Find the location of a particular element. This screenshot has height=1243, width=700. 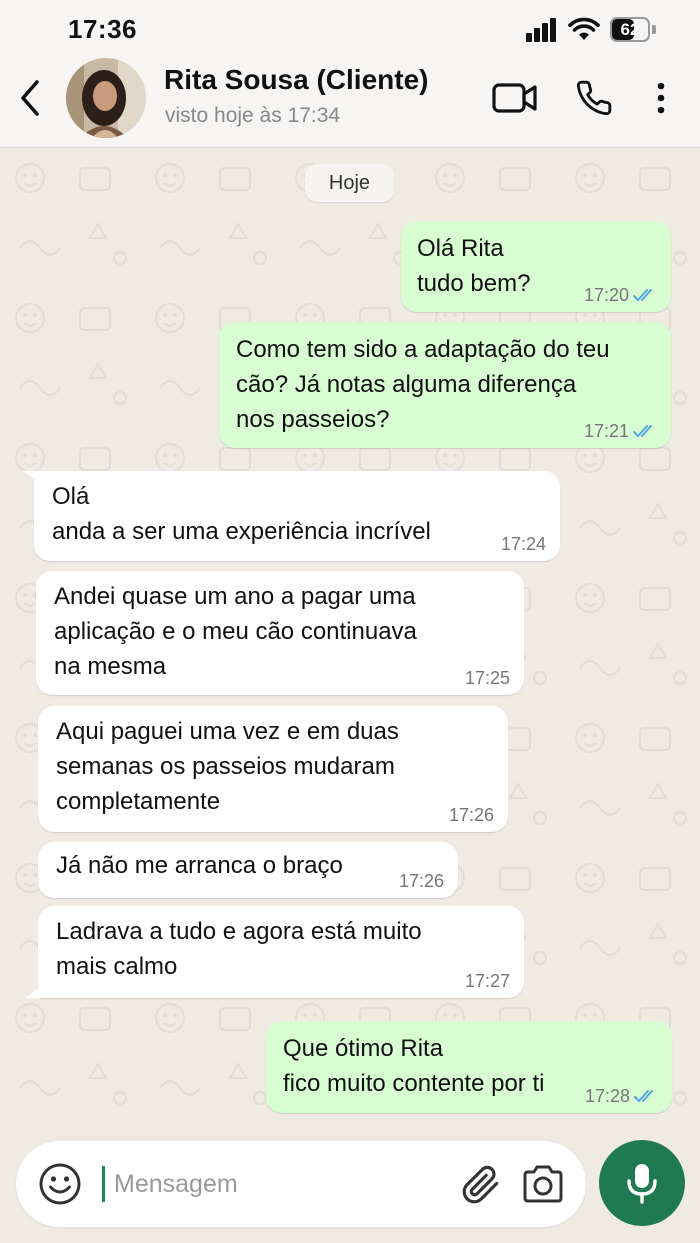

chat-header: Rita Sousa (Cliente) visto hoje às 17:34 is located at coordinates (350, 102).